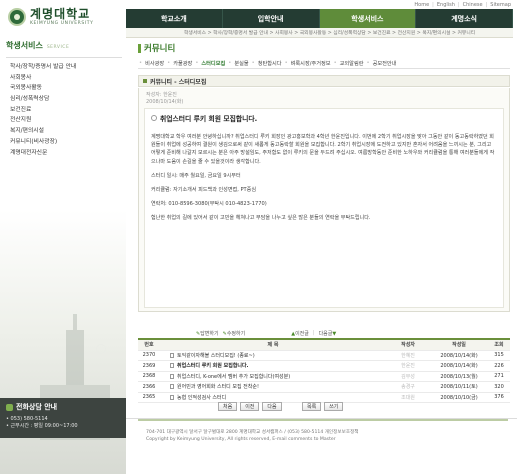 The height and width of the screenshot is (474, 517). What do you see at coordinates (408, 387) in the screenshot?
I see `row-author: 송경구` at bounding box center [408, 387].